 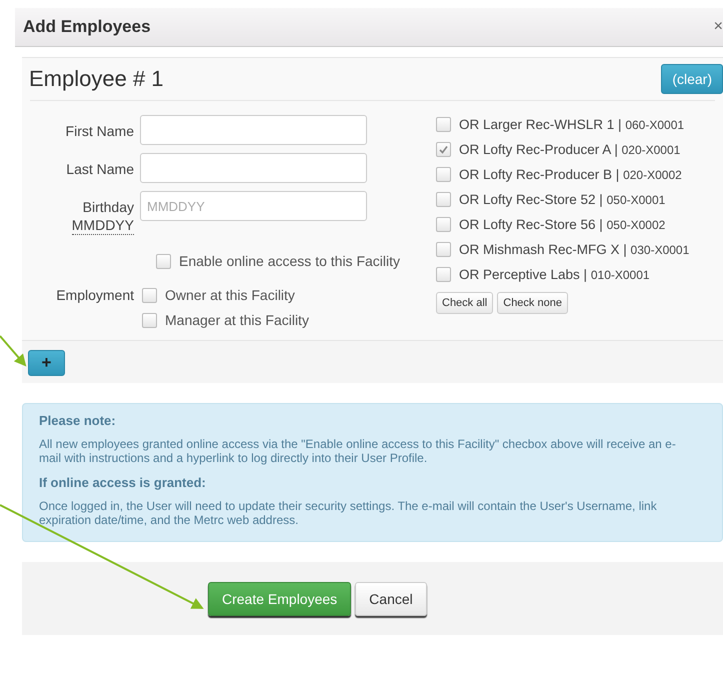 I want to click on checkbox-label: Enable online access to this Facility, so click(x=289, y=261).